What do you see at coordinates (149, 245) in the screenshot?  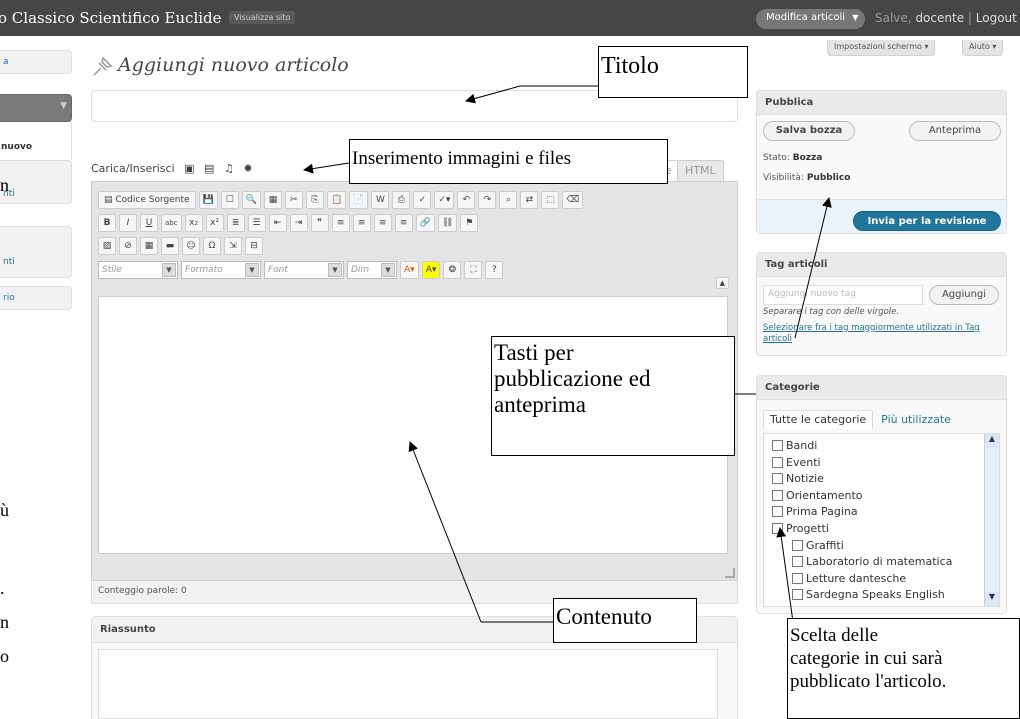 I see `table-icon: ▦` at bounding box center [149, 245].